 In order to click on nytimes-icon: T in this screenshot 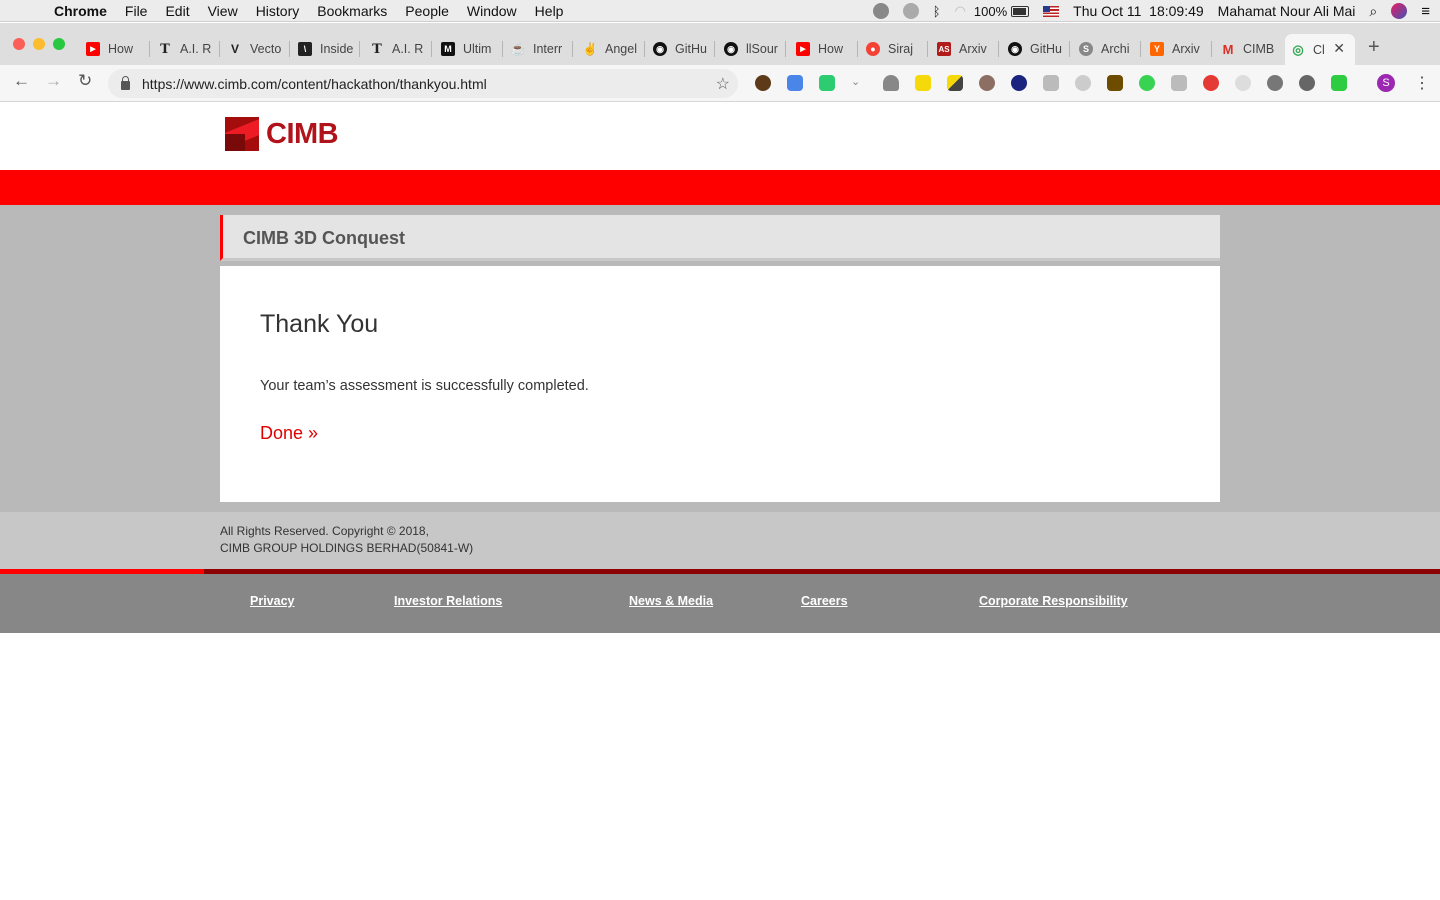, I will do `click(165, 49)`.